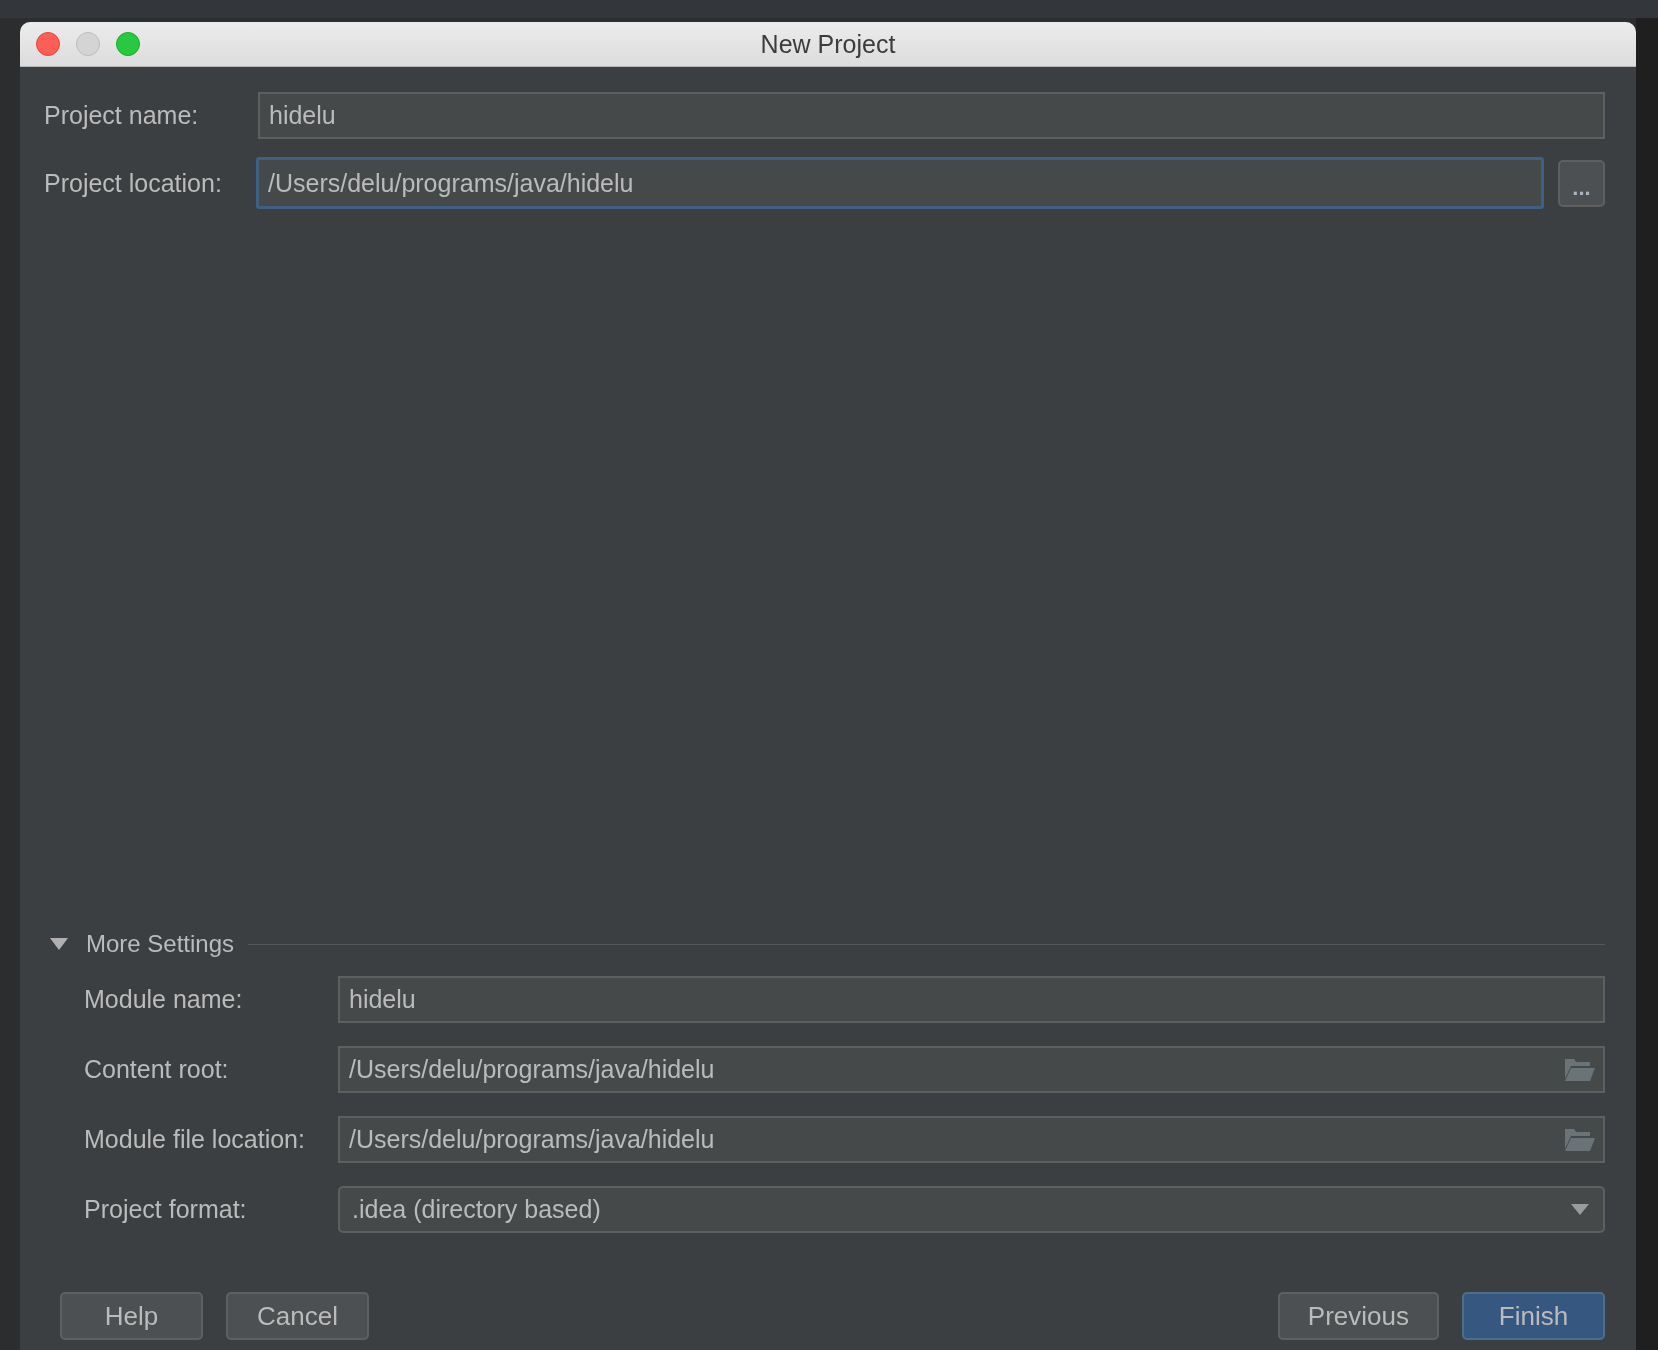 The height and width of the screenshot is (1350, 1658). Describe the element at coordinates (122, 115) in the screenshot. I see `field-label: Project name:` at that location.